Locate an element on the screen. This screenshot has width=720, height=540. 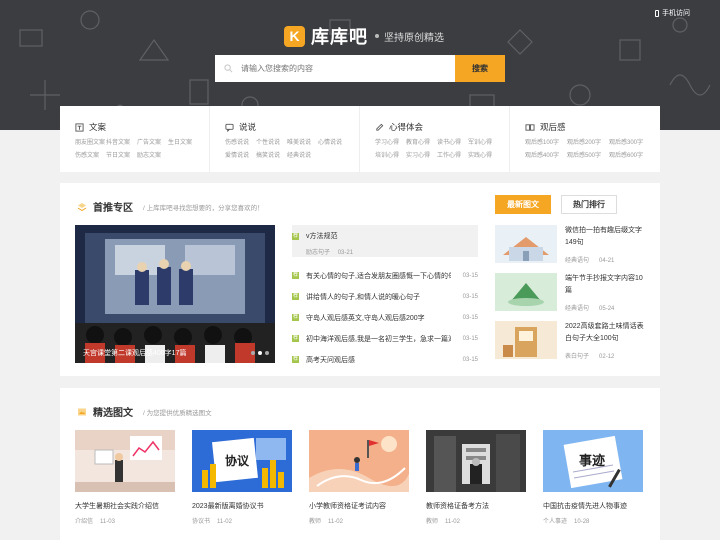
book-icon is located at coordinates (530, 127).